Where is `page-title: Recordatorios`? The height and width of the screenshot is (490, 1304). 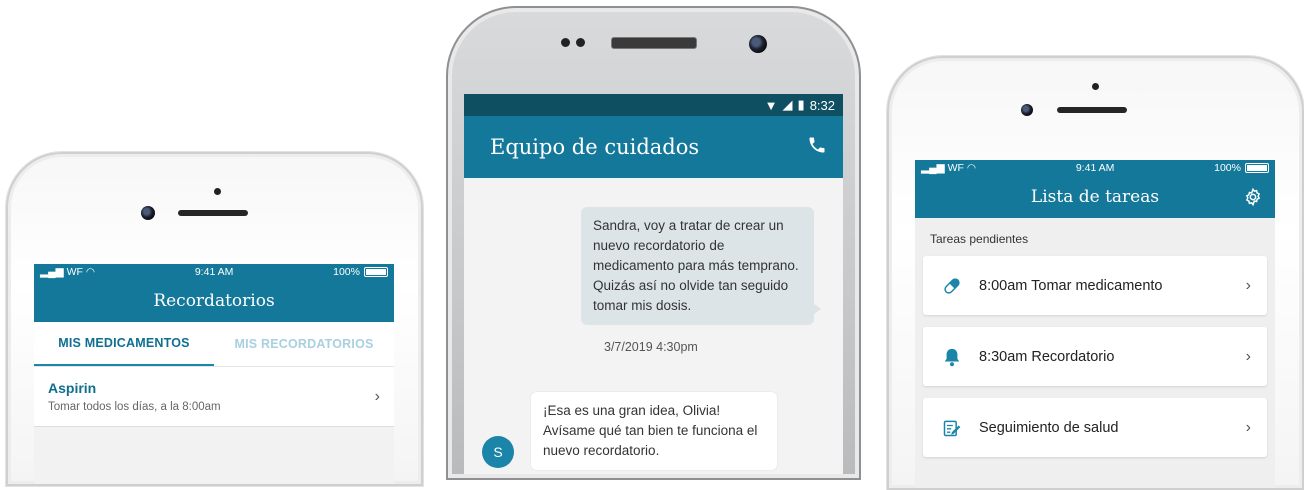
page-title: Recordatorios is located at coordinates (214, 301).